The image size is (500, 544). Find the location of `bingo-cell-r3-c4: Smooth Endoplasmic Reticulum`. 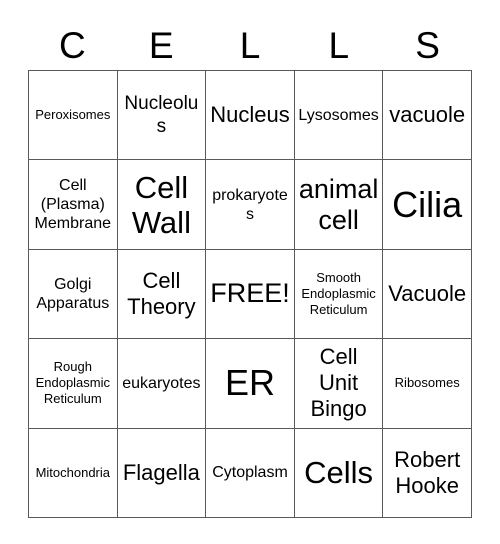

bingo-cell-r3-c4: Smooth Endoplasmic Reticulum is located at coordinates (339, 294).